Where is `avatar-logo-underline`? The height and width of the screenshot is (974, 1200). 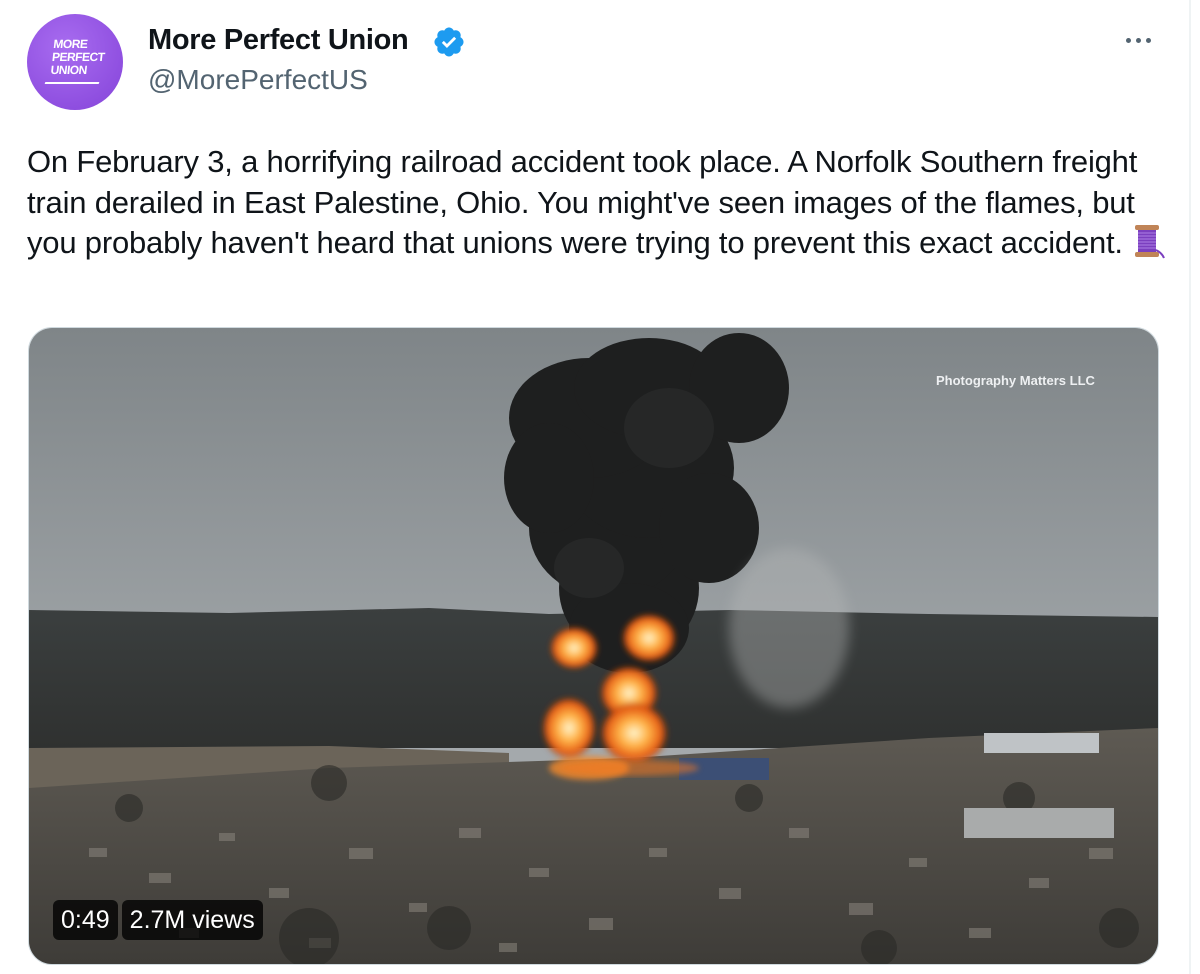
avatar-logo-underline is located at coordinates (72, 83).